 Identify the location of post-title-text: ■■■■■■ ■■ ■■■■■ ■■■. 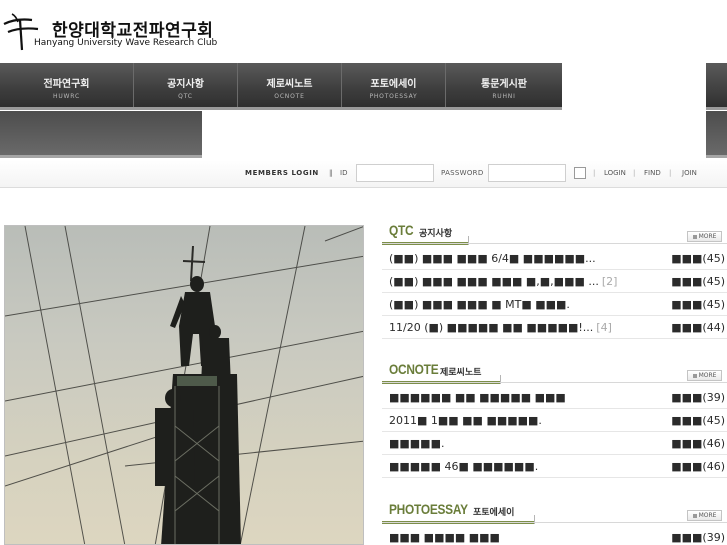
(477, 397).